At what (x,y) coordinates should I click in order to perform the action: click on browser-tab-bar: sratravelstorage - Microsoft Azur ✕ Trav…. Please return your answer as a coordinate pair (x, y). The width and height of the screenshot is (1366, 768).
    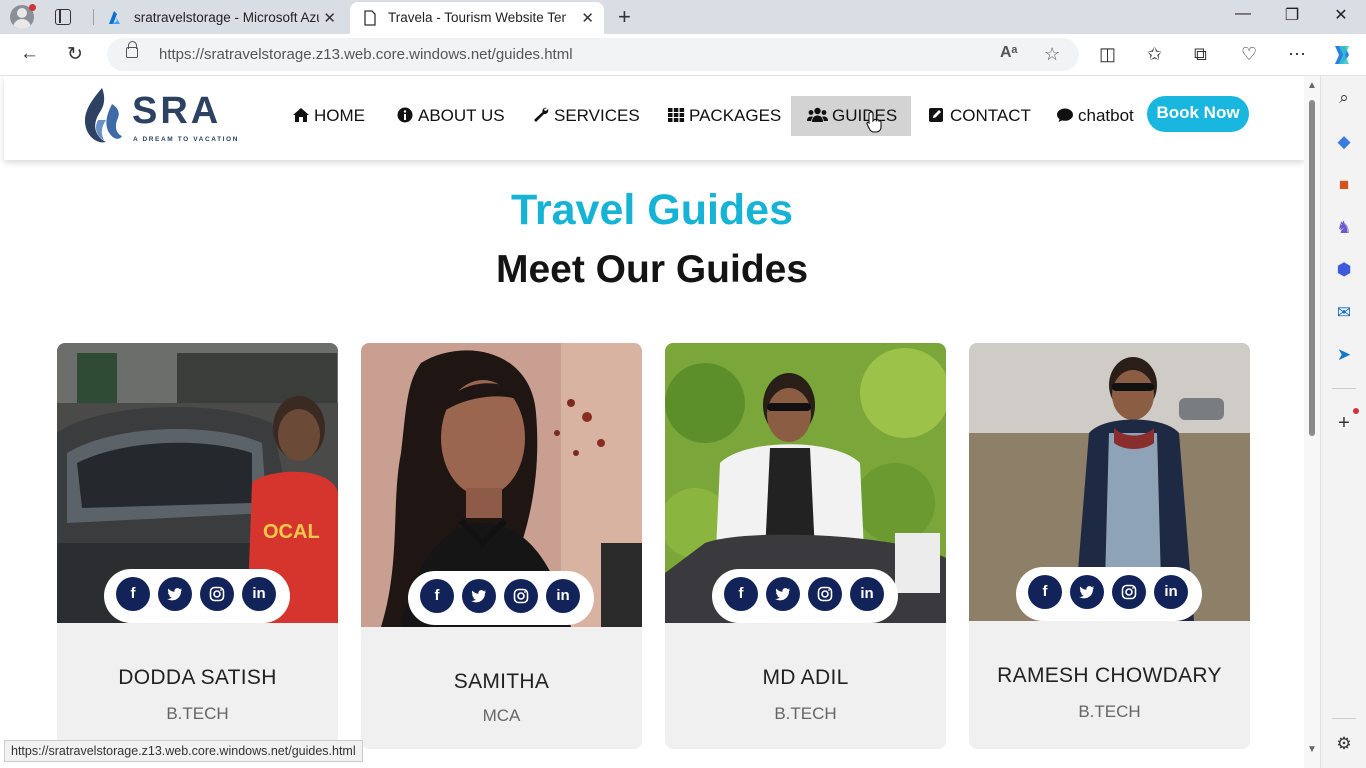
    Looking at the image, I should click on (683, 17).